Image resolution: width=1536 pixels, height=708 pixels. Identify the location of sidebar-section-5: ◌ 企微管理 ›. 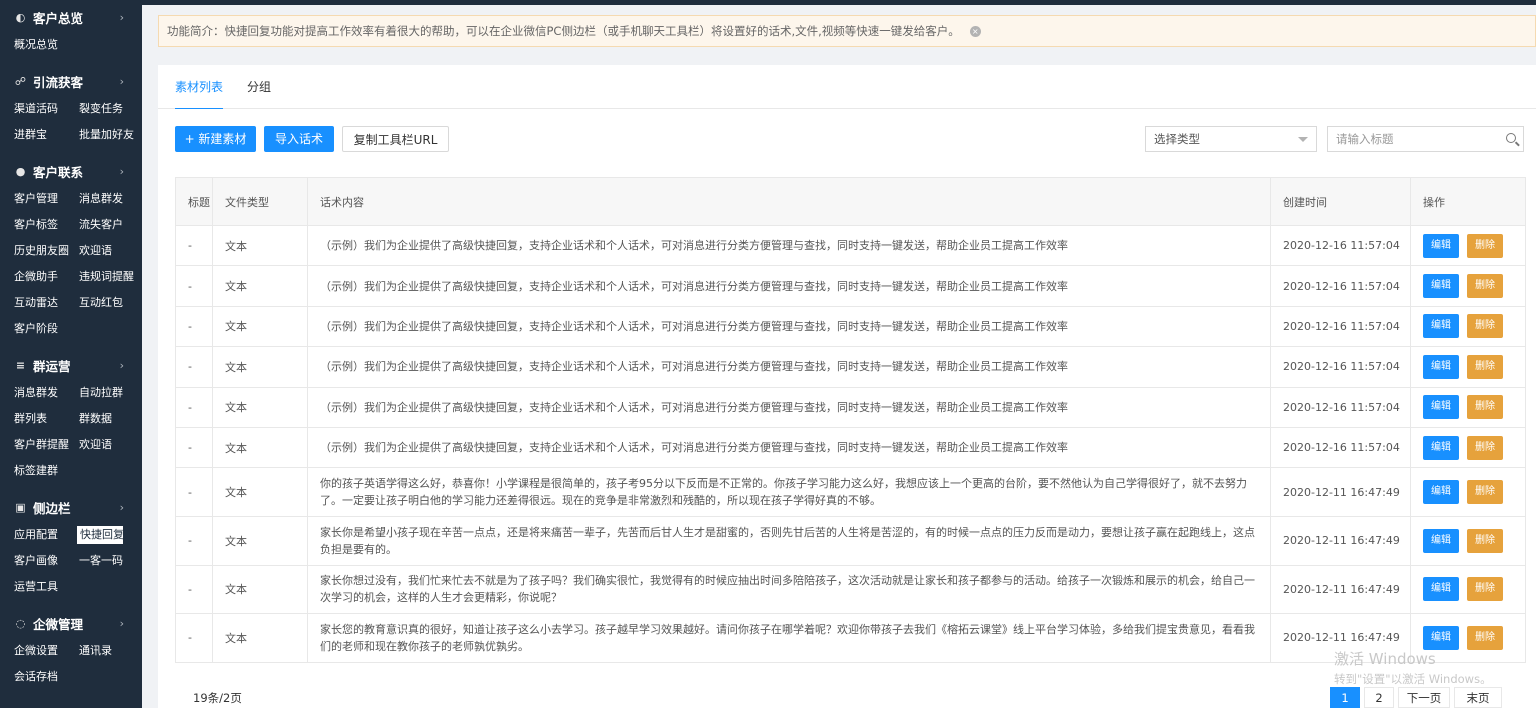
(71, 623).